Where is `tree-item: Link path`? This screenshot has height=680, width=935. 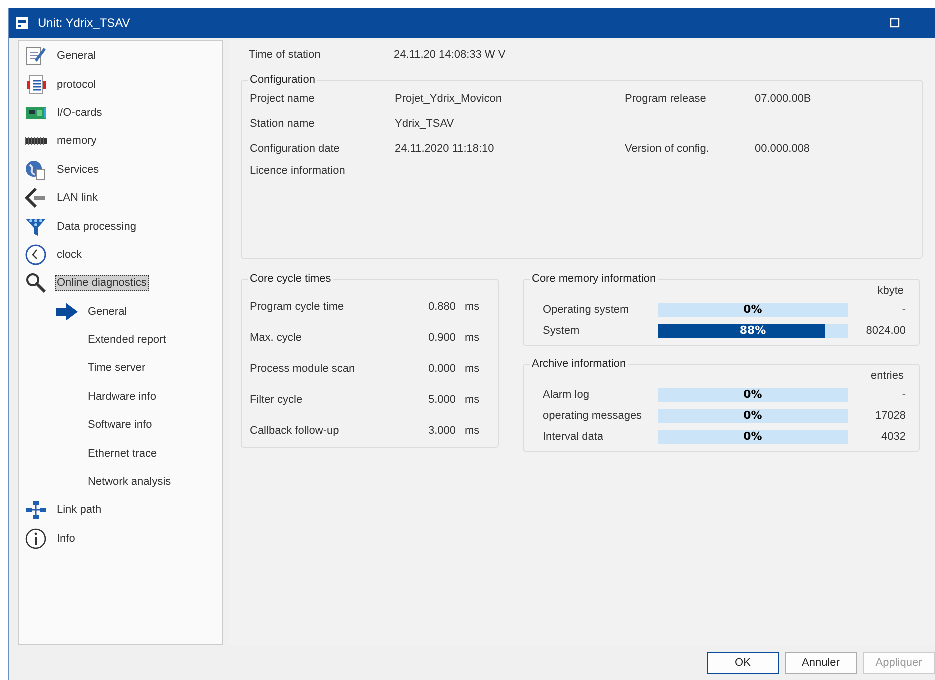 tree-item: Link path is located at coordinates (79, 510).